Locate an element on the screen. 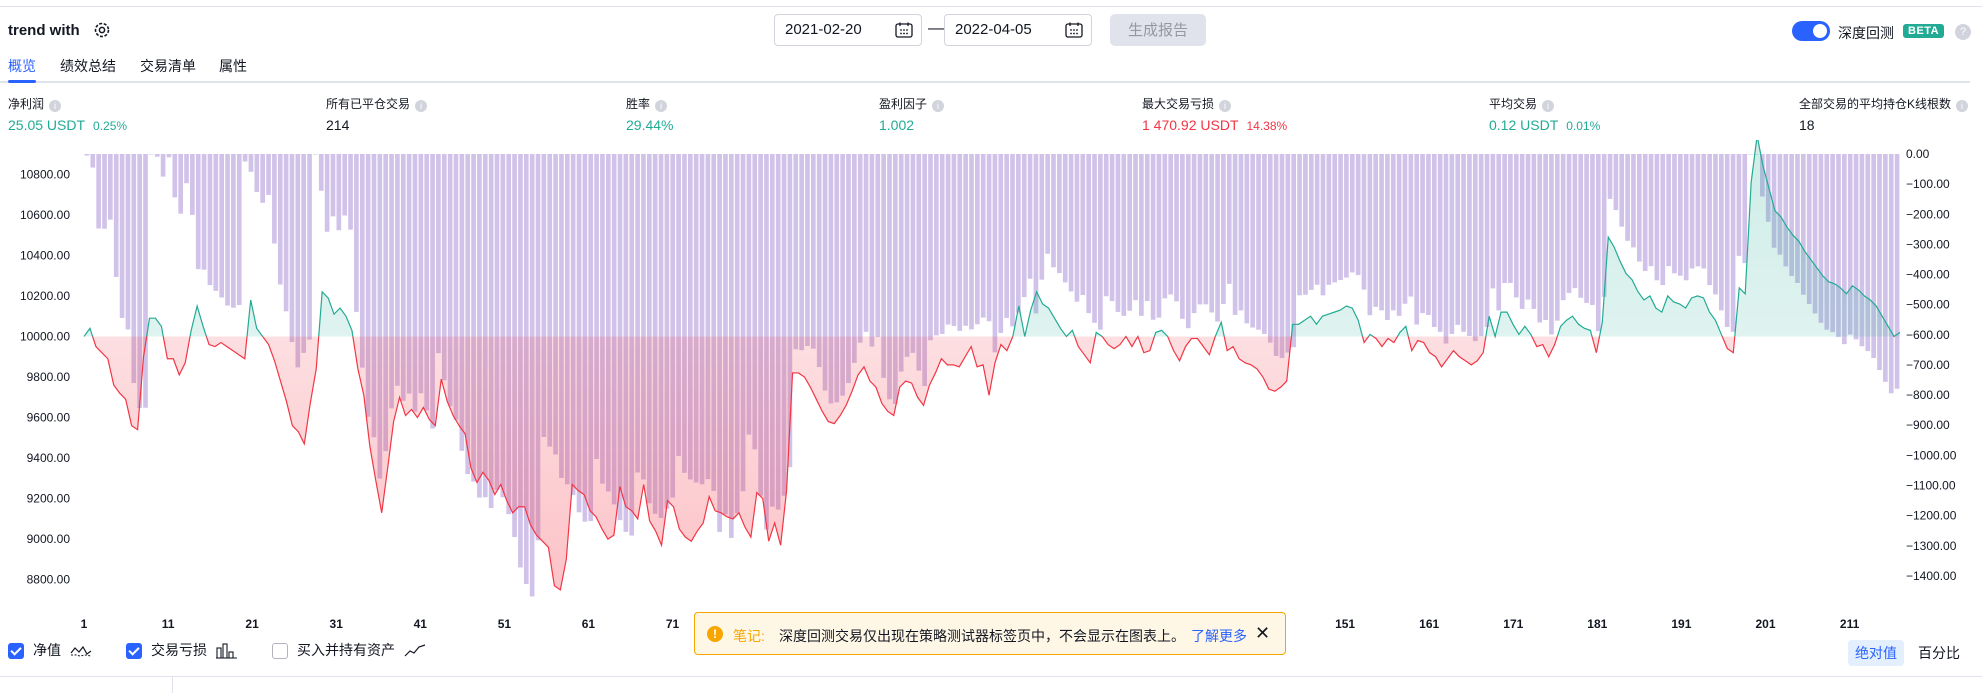  x-tick-label: 51 is located at coordinates (505, 624).